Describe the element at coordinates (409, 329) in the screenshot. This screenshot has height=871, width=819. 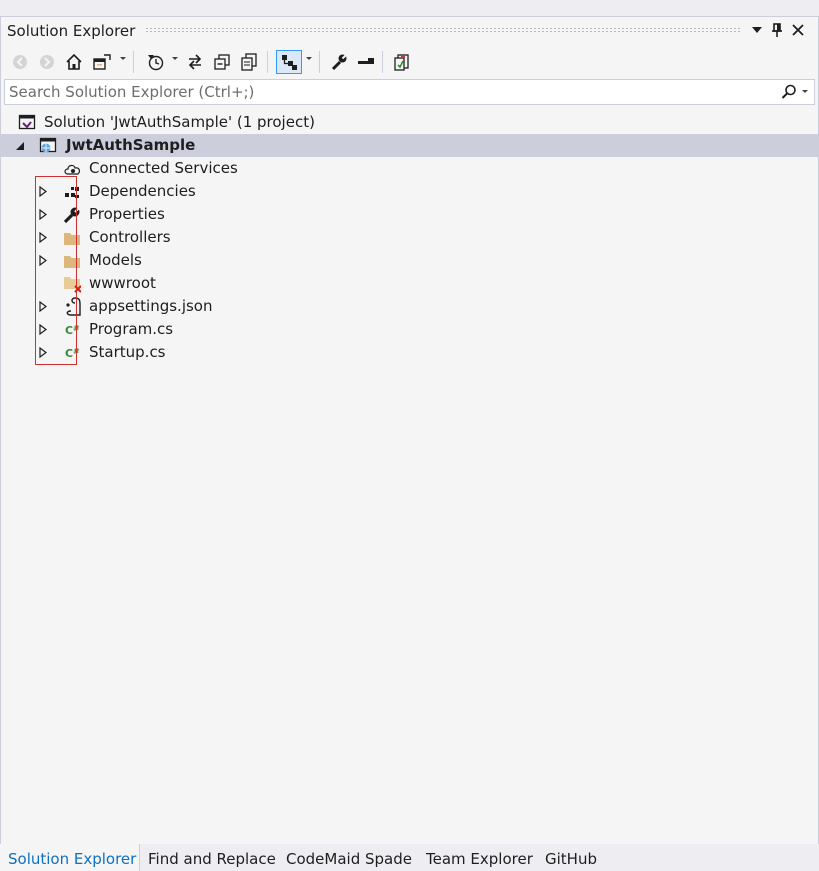
I see `tree-row-program: C # Program.cs` at that location.